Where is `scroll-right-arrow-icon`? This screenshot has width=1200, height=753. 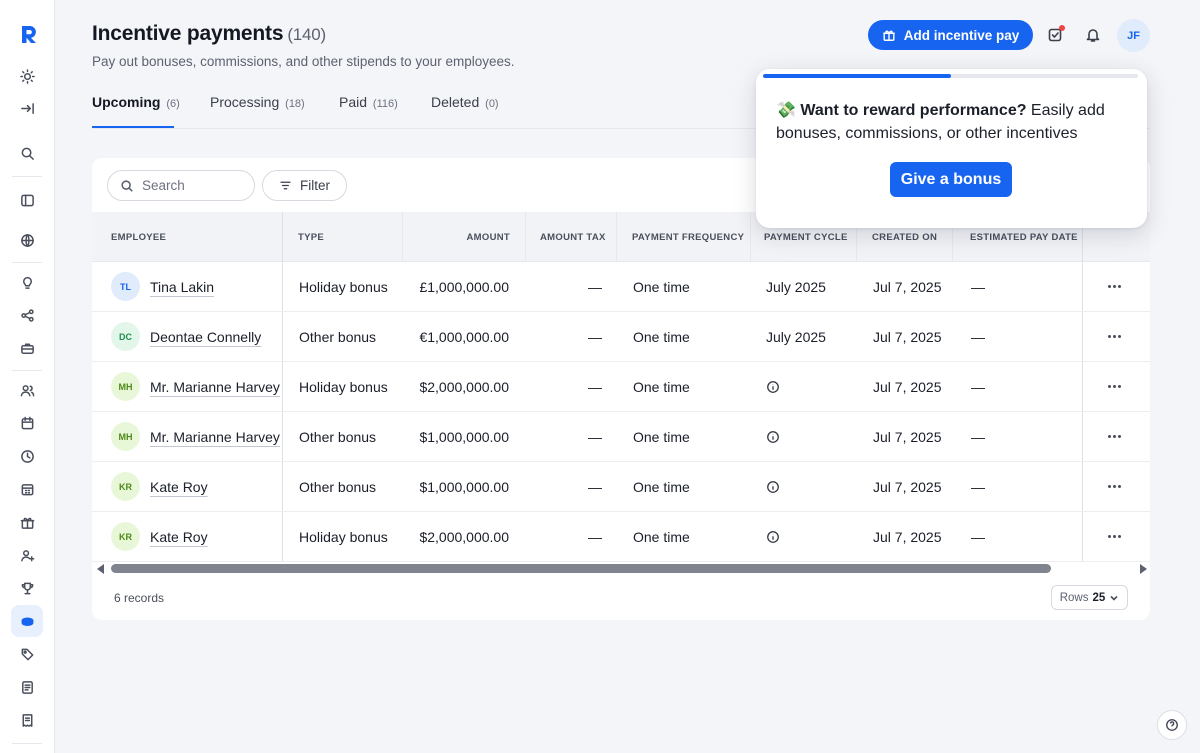 scroll-right-arrow-icon is located at coordinates (1143, 569).